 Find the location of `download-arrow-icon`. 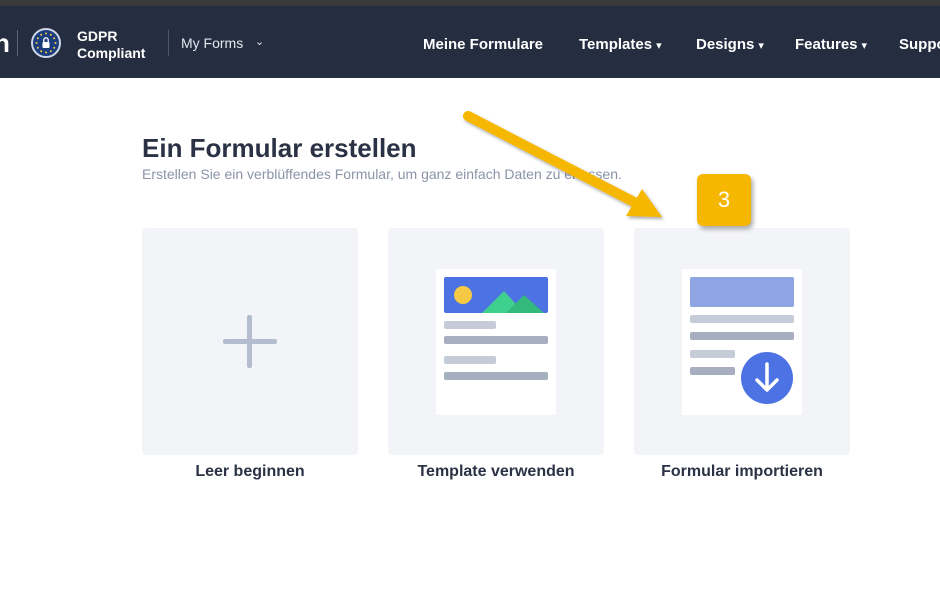

download-arrow-icon is located at coordinates (767, 378).